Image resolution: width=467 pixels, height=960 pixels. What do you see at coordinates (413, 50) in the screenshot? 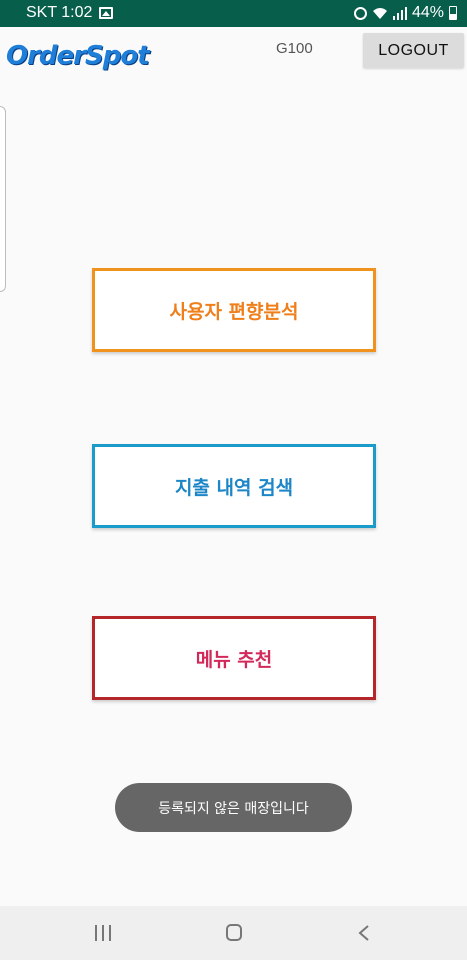
I see `logout-button: LOGOUT` at bounding box center [413, 50].